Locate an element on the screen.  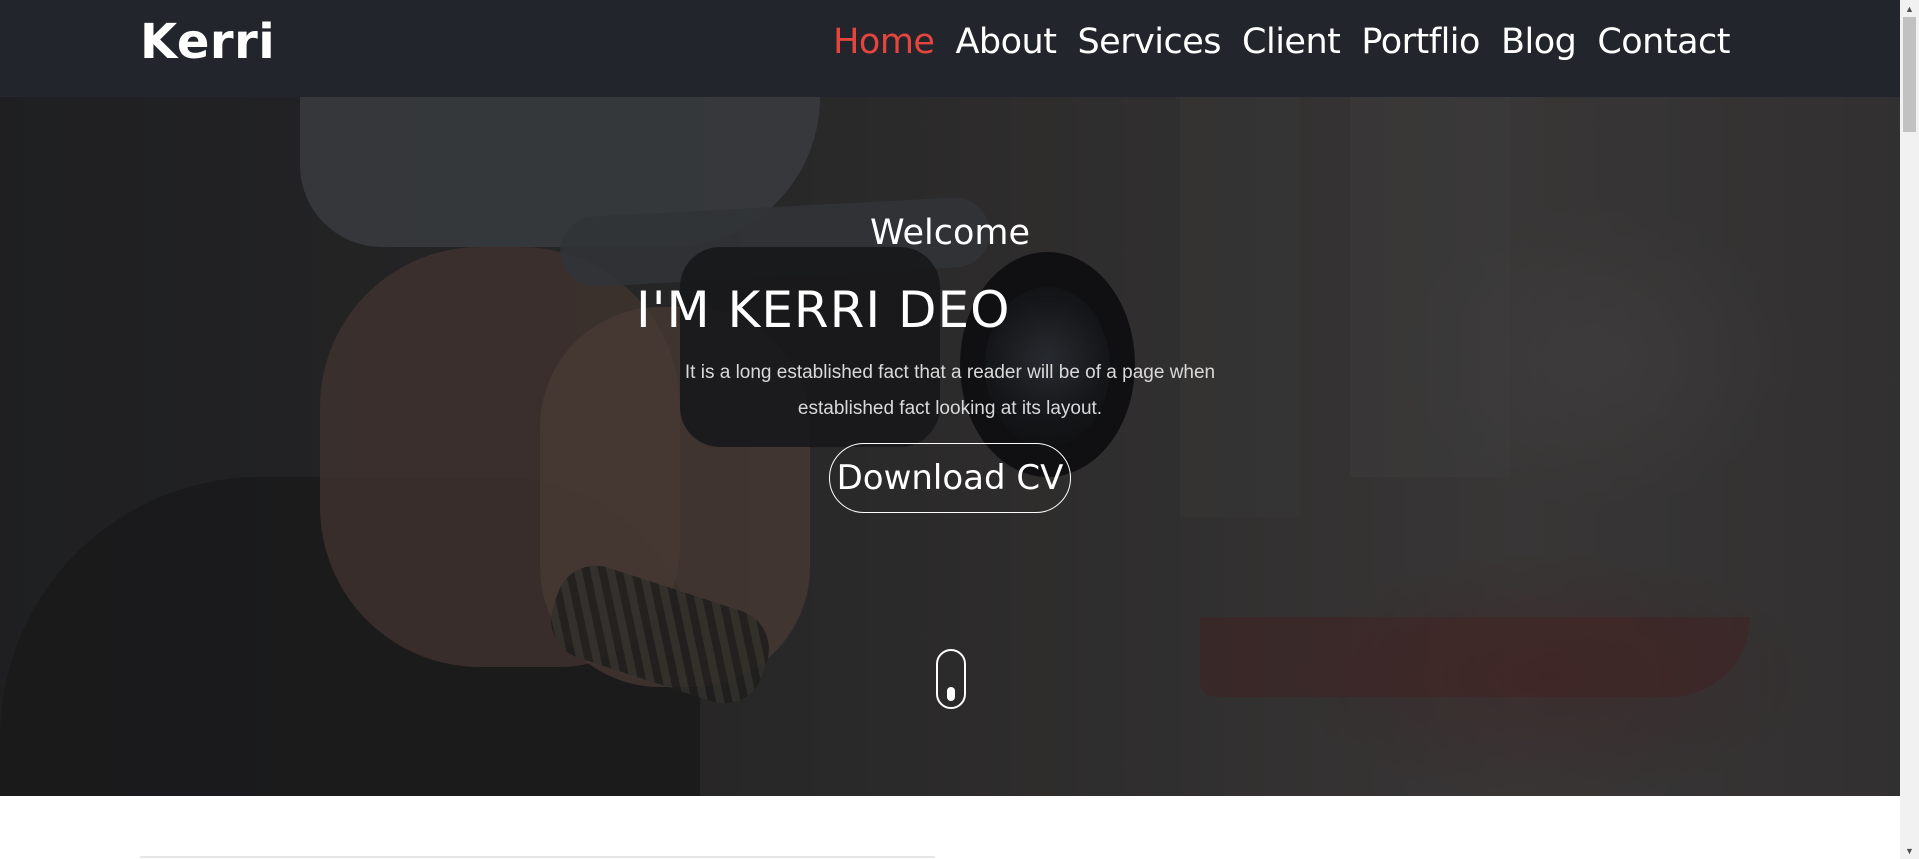
nav-item-blog: Blog is located at coordinates (1539, 42).